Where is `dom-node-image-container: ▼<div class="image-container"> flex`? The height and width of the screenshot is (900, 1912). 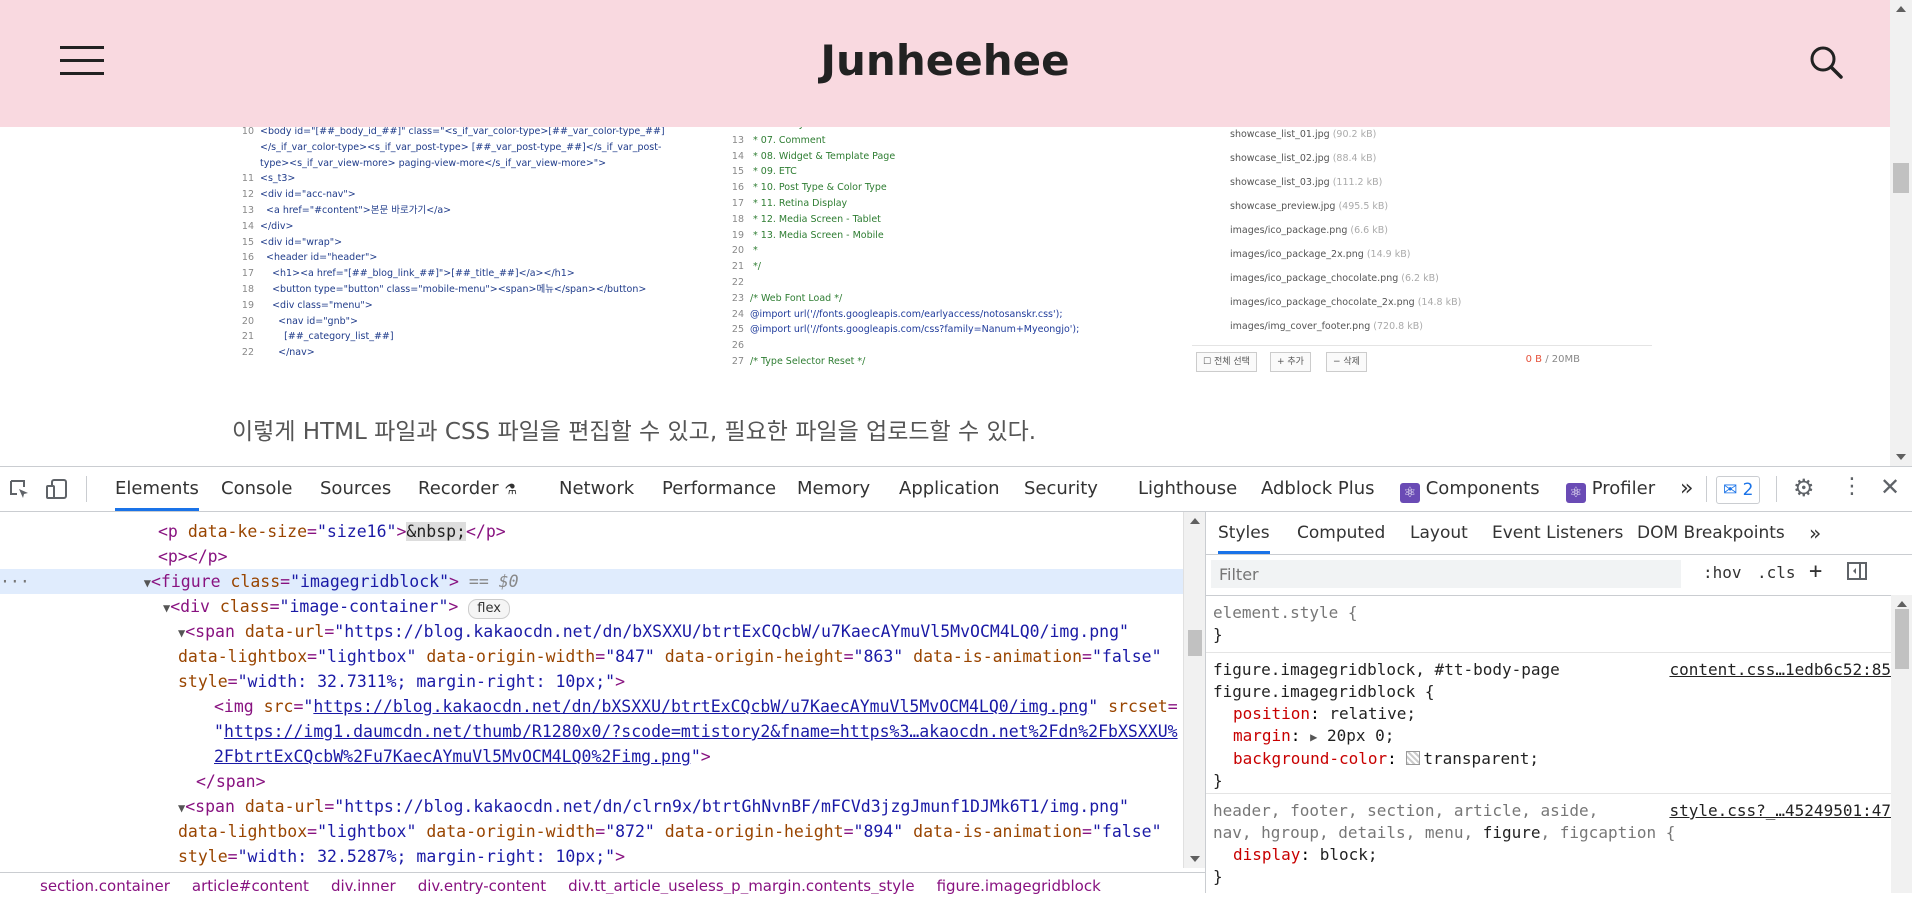
dom-node-image-container: ▼<div class="image-container"> flex is located at coordinates (591, 606).